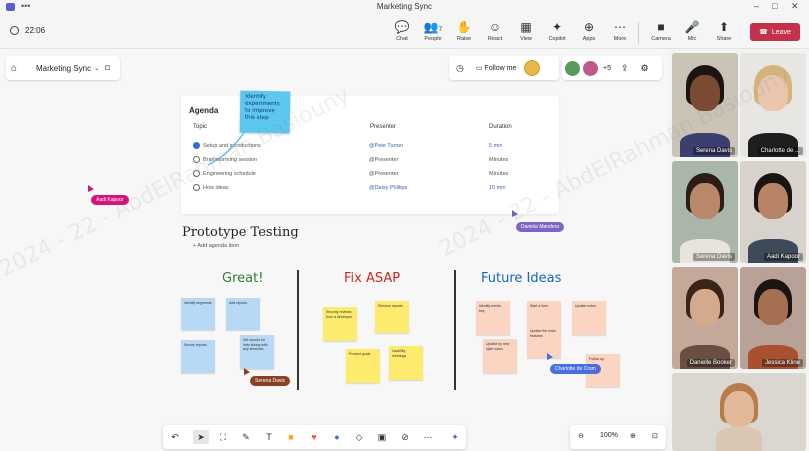  What do you see at coordinates (589, 27) in the screenshot?
I see `apps-icon: ⊕` at bounding box center [589, 27].